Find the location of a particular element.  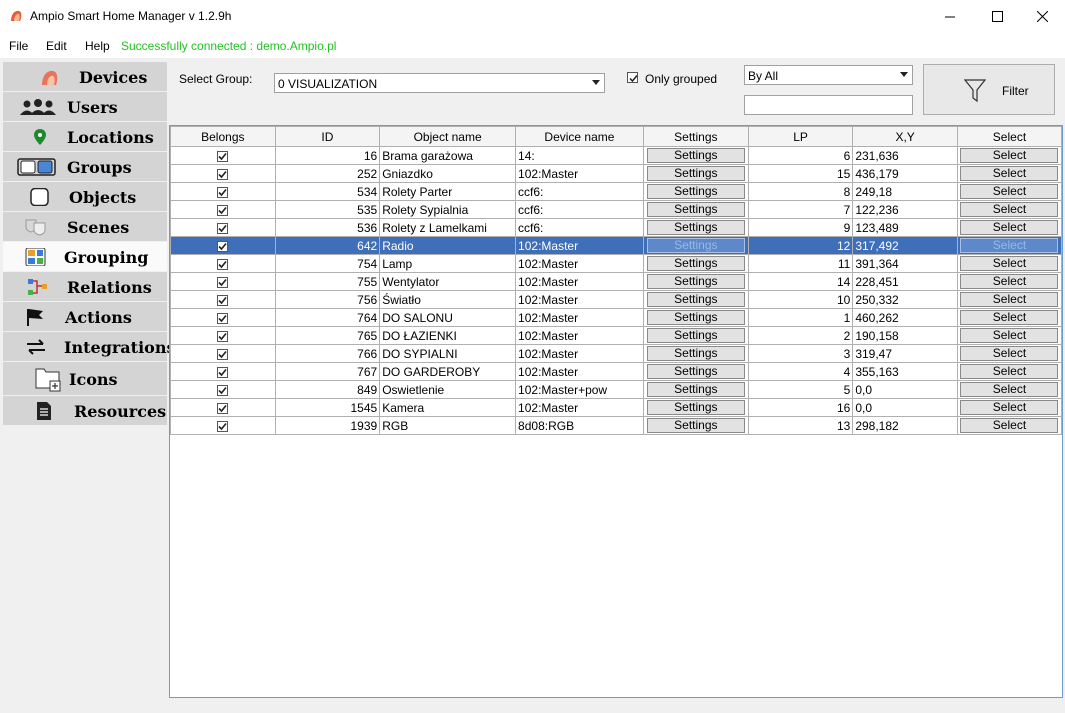

table-row: 754 Lamp 102:Master Settings 11 391,364 Select is located at coordinates (616, 263).